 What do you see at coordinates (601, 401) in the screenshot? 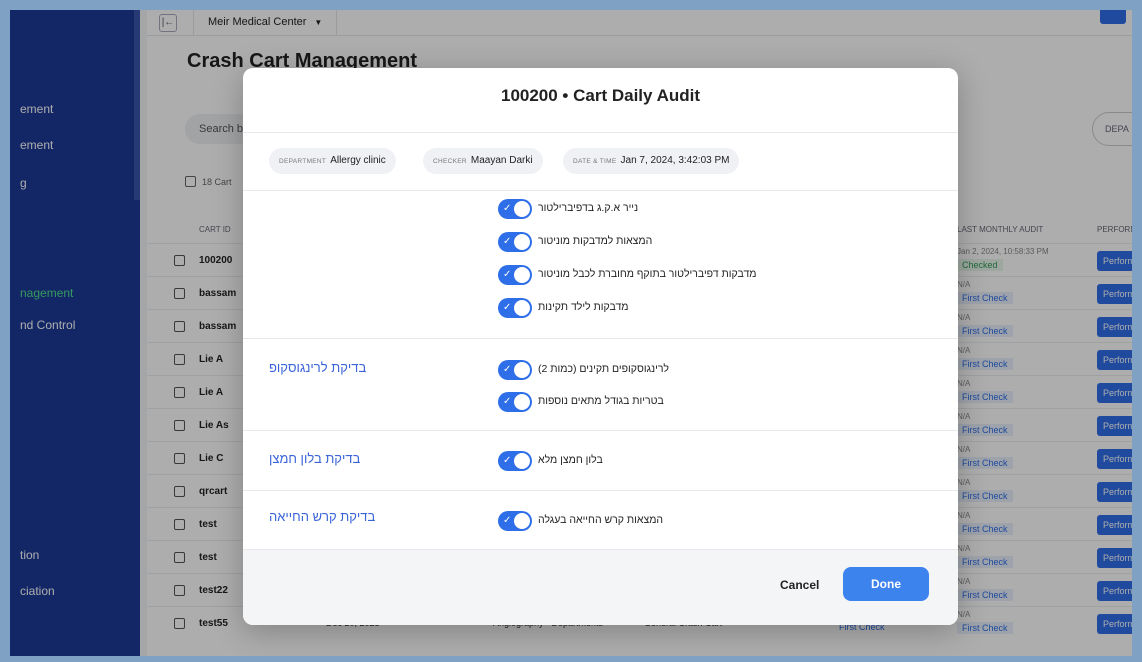
I see `item-label: בטריות בגודל מתאים נוספות` at bounding box center [601, 401].